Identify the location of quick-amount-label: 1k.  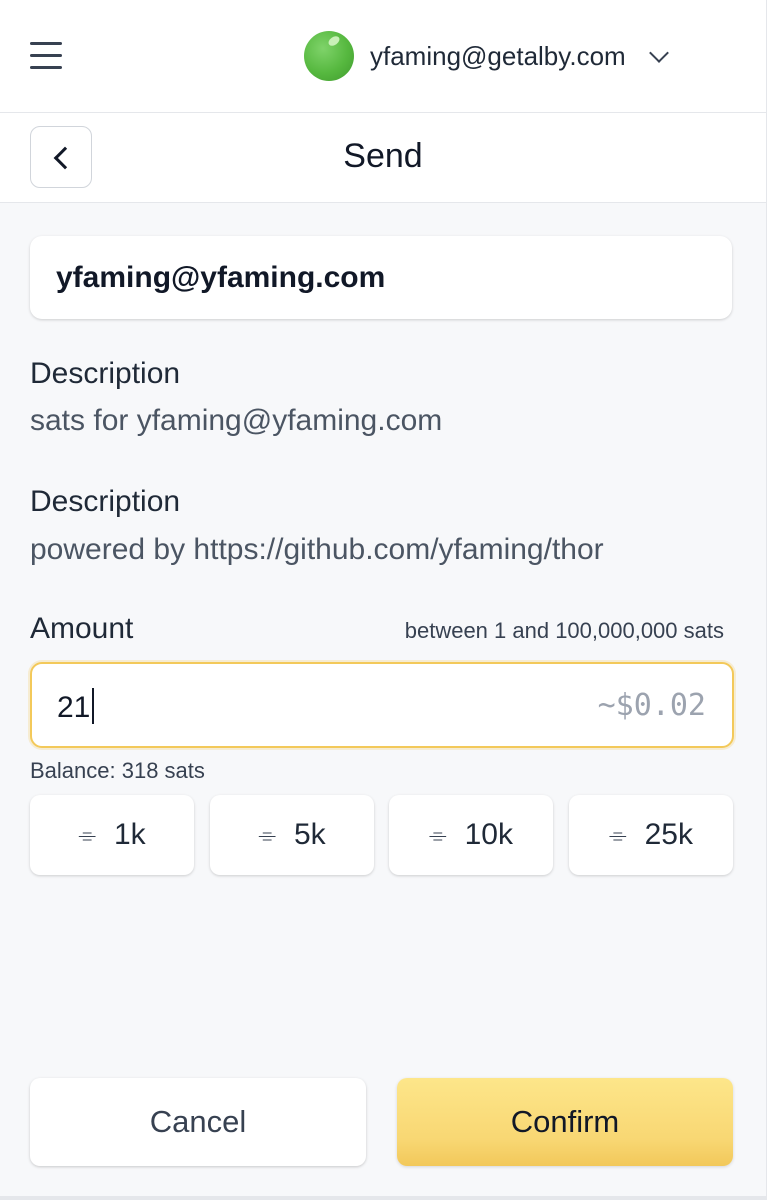
(129, 834).